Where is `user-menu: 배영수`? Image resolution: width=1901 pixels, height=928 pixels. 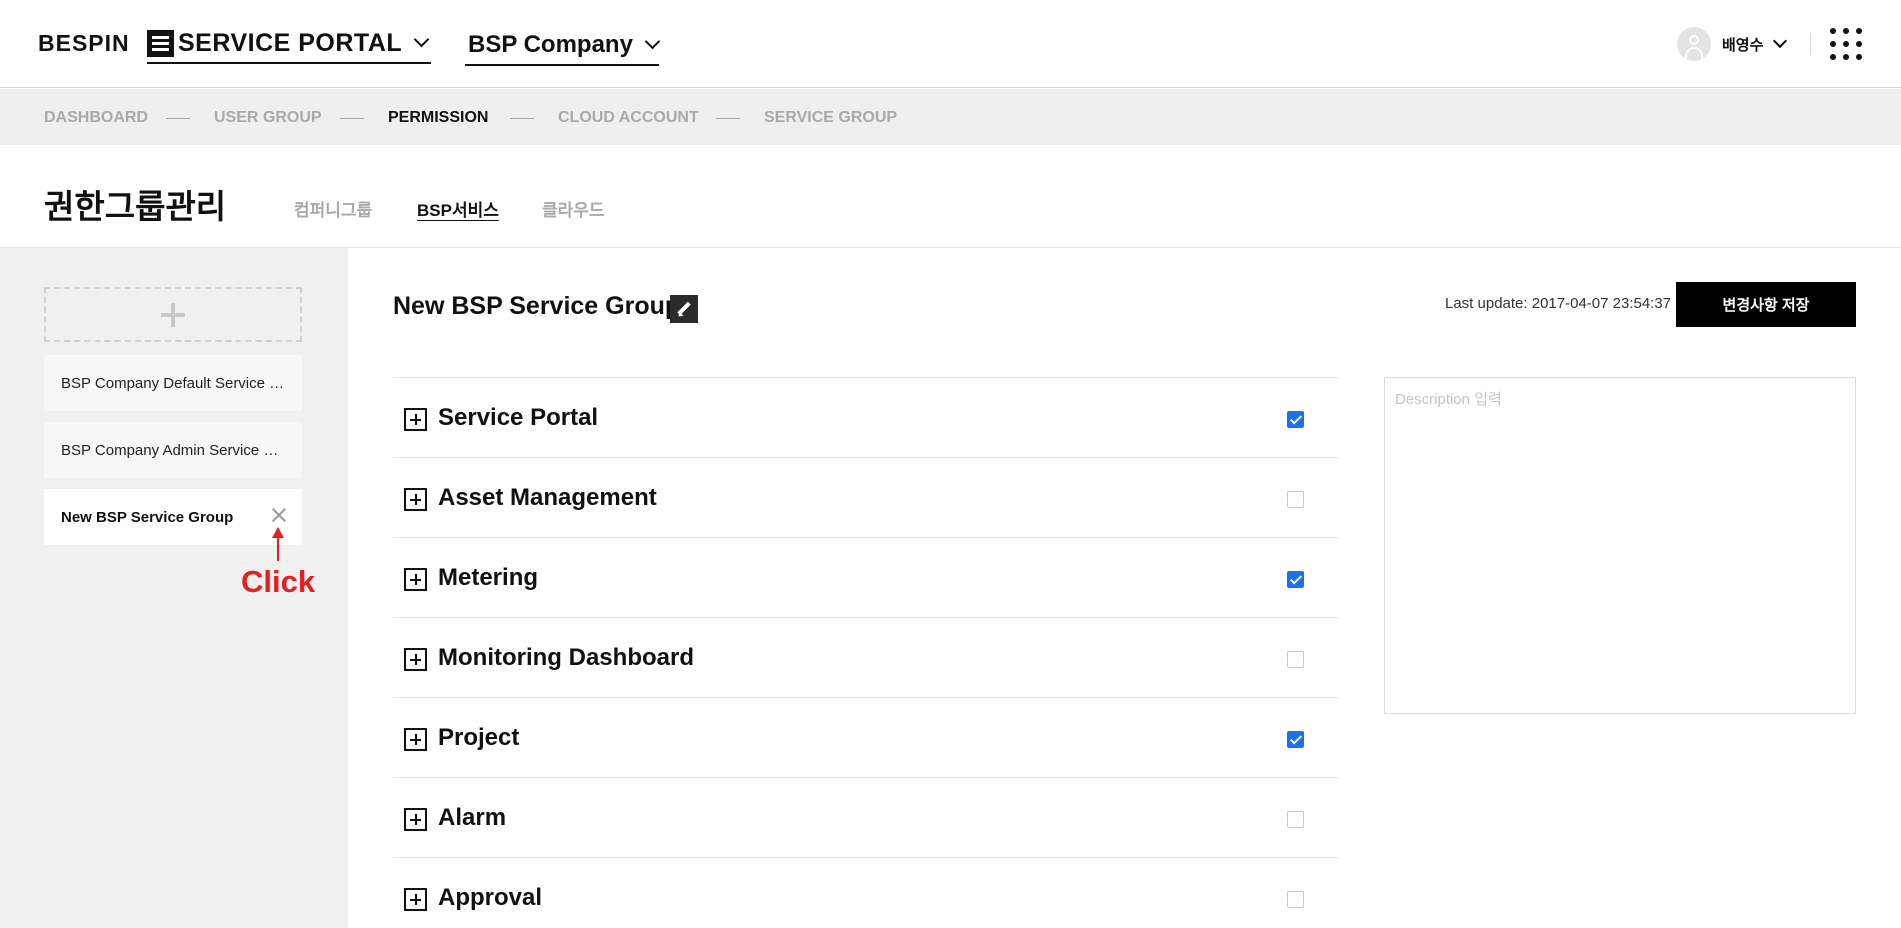
user-menu: 배영수 is located at coordinates (1732, 44).